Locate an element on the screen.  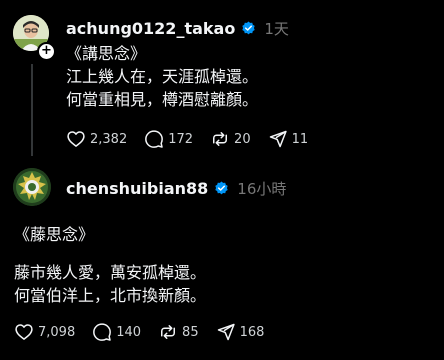
comment-count: 140 is located at coordinates (129, 332).